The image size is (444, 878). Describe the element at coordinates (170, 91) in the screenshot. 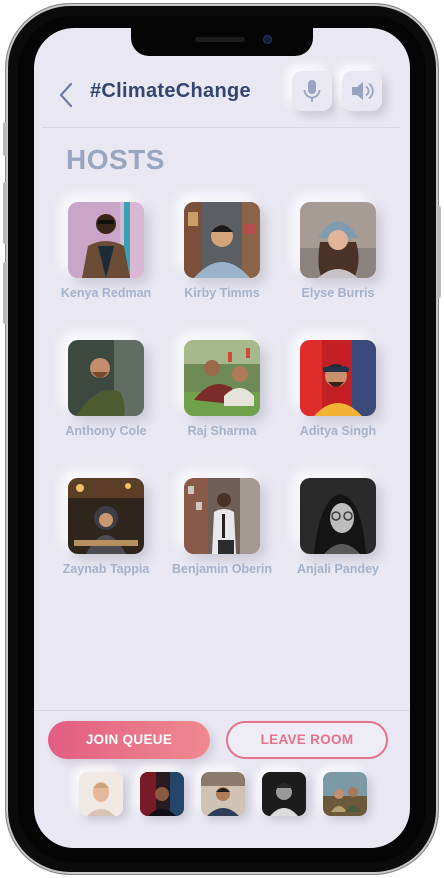

I see `room-title: #ClimateChange` at that location.